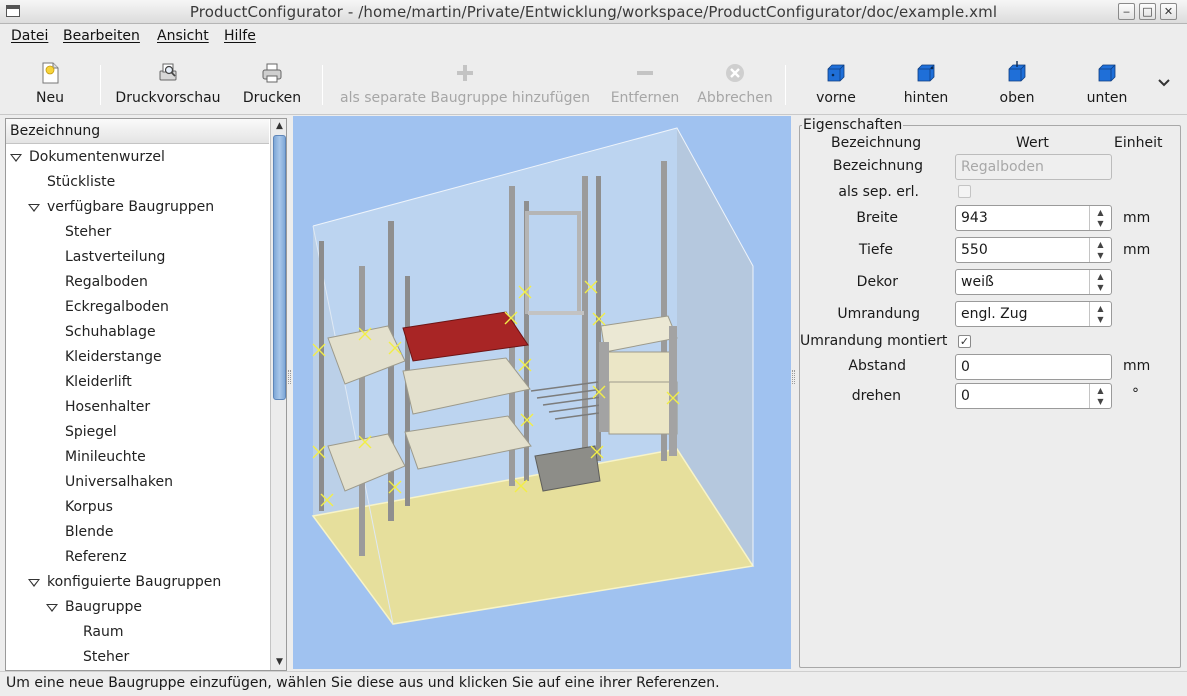 The width and height of the screenshot is (1187, 696). I want to click on tree-item-regalboden: Regalboden, so click(106, 282).